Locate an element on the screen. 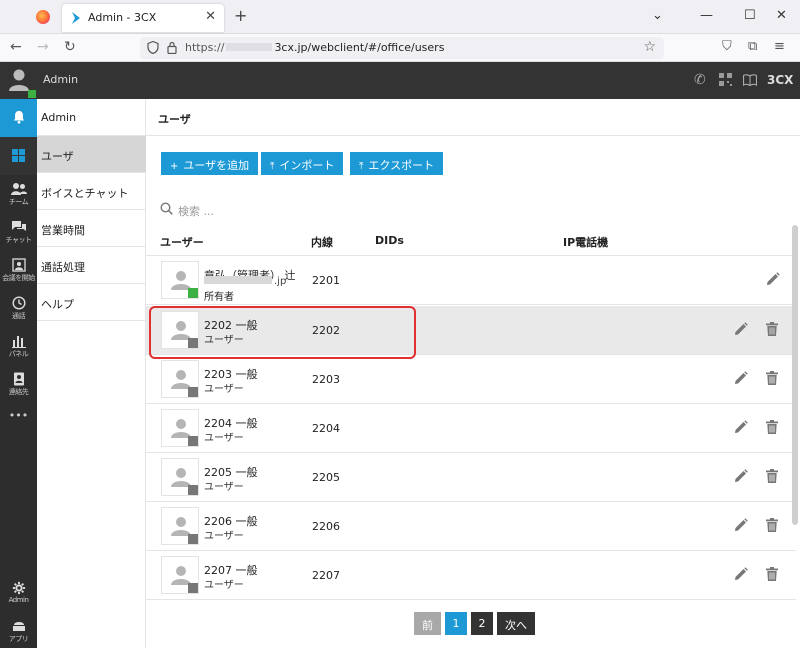  firefox-icon is located at coordinates (43, 17).